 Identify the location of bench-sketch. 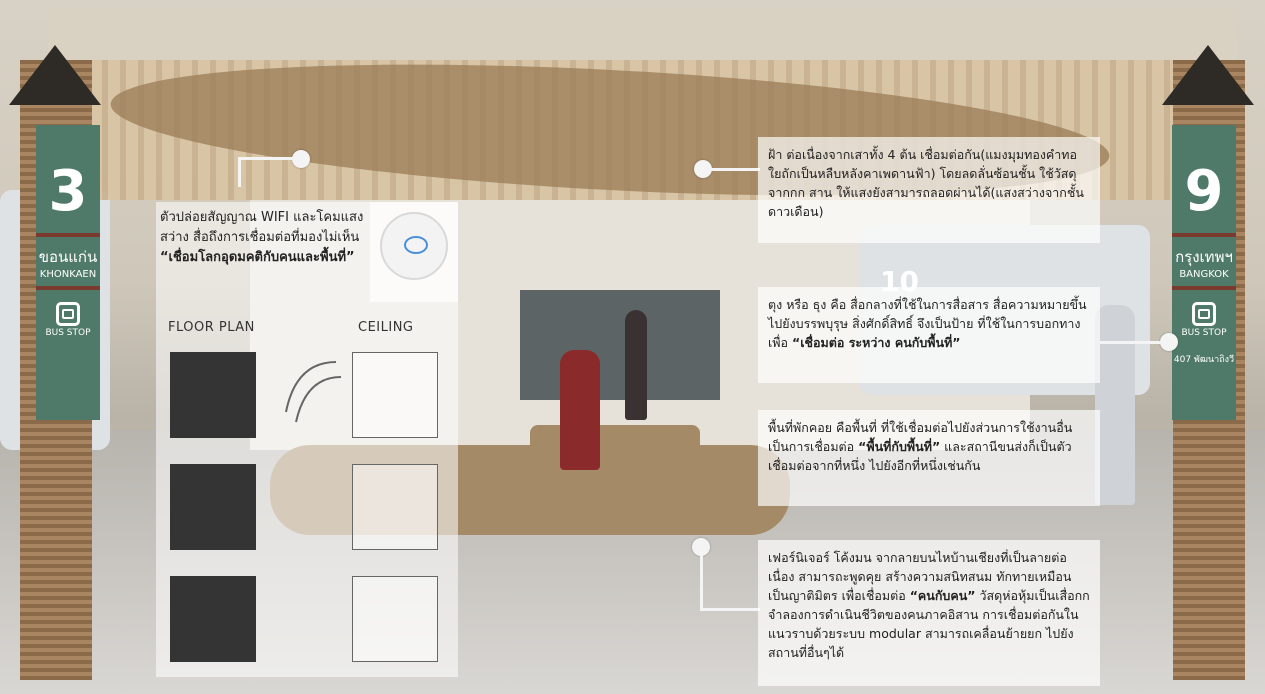
(313, 392).